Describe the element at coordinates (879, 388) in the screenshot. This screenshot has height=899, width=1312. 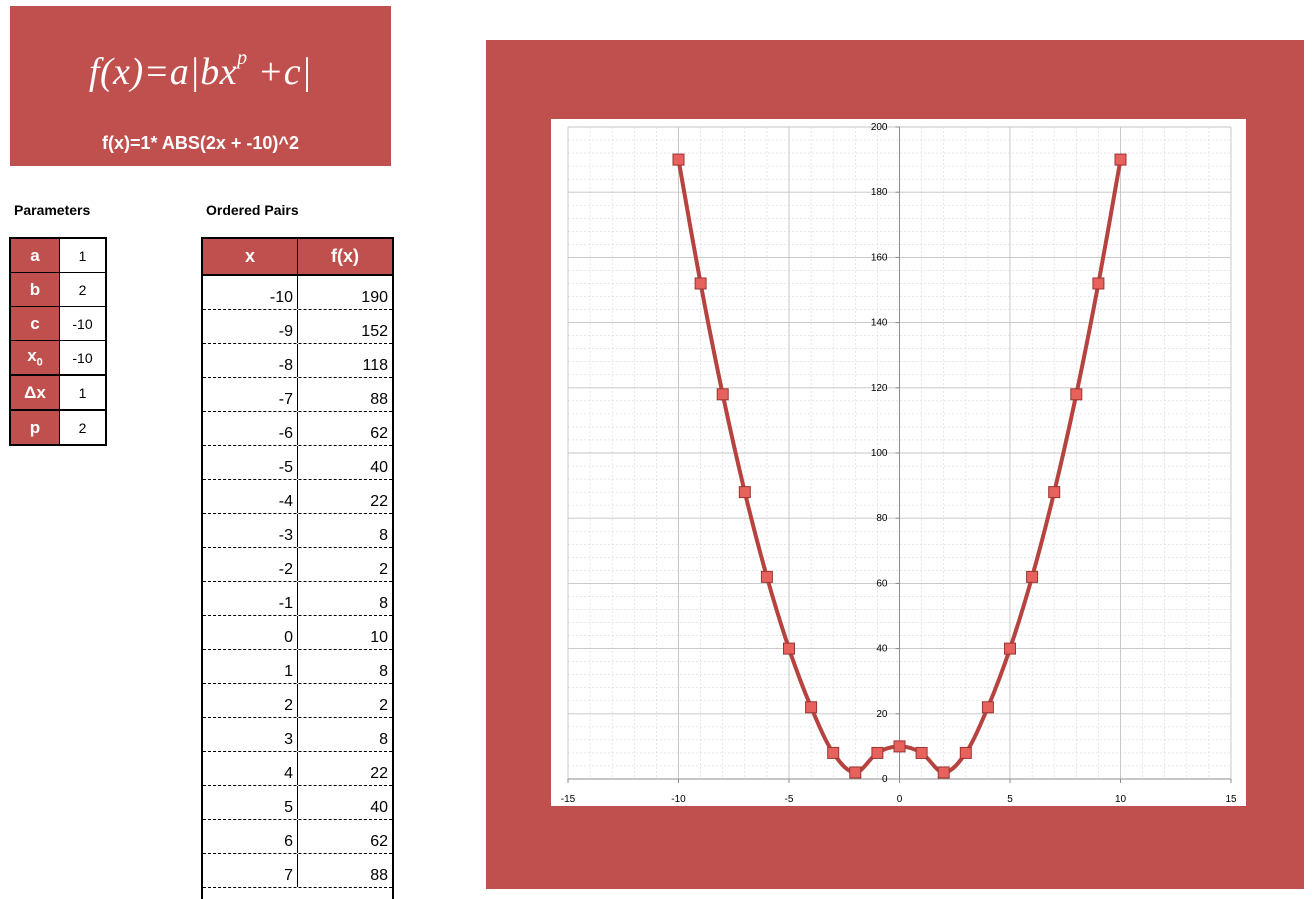
I see `y-tick-label: 120` at that location.